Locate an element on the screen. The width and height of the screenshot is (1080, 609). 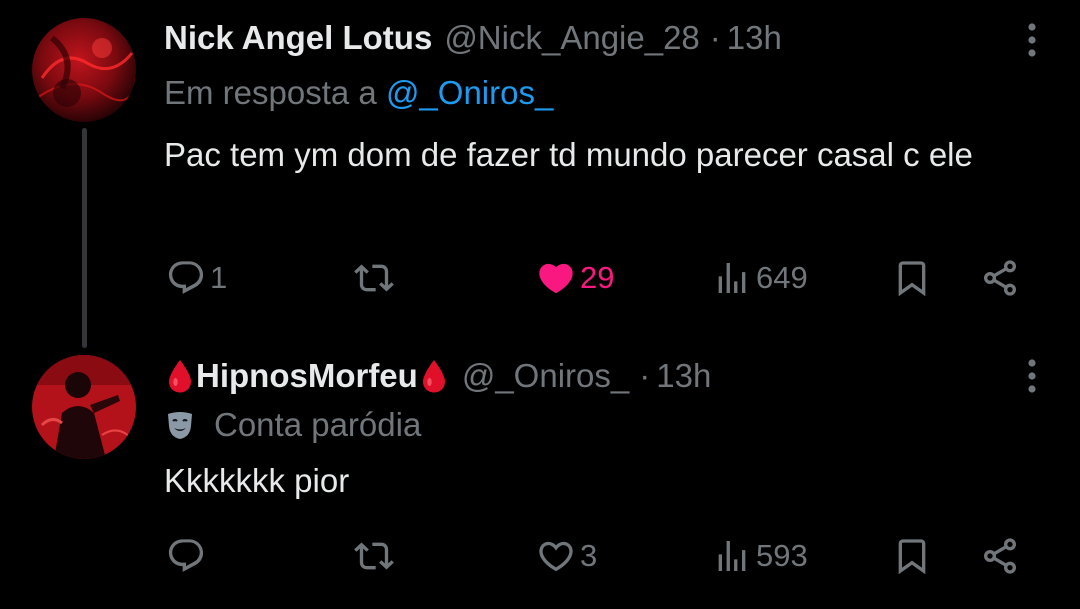
action-bar: 1 29 649 is located at coordinates (540, 278).